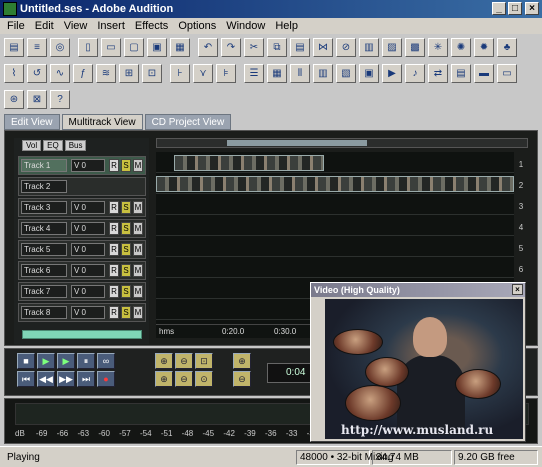 Image resolution: width=542 pixels, height=467 pixels. What do you see at coordinates (438, 73) in the screenshot?
I see `sync-icon: ⇄` at bounding box center [438, 73].